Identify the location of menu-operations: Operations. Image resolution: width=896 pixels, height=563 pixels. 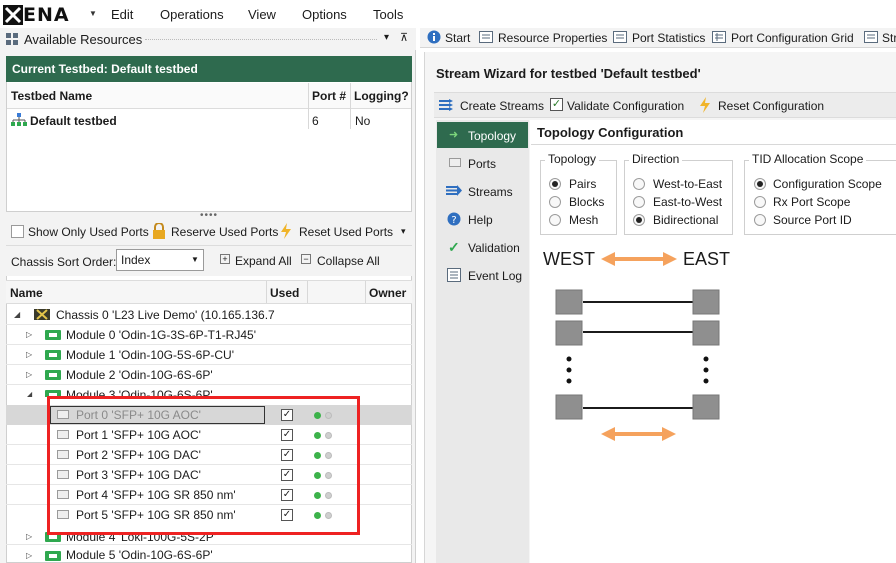
(192, 14).